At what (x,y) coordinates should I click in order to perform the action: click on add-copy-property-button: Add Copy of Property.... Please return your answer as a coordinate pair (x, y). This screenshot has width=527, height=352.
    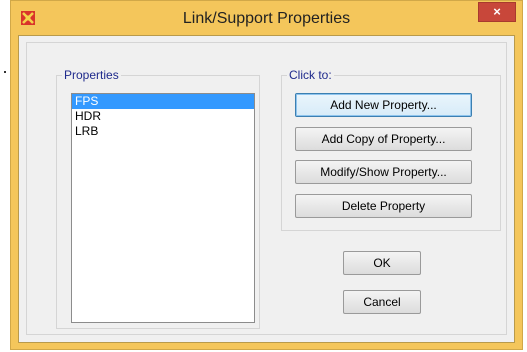
    Looking at the image, I should click on (383, 139).